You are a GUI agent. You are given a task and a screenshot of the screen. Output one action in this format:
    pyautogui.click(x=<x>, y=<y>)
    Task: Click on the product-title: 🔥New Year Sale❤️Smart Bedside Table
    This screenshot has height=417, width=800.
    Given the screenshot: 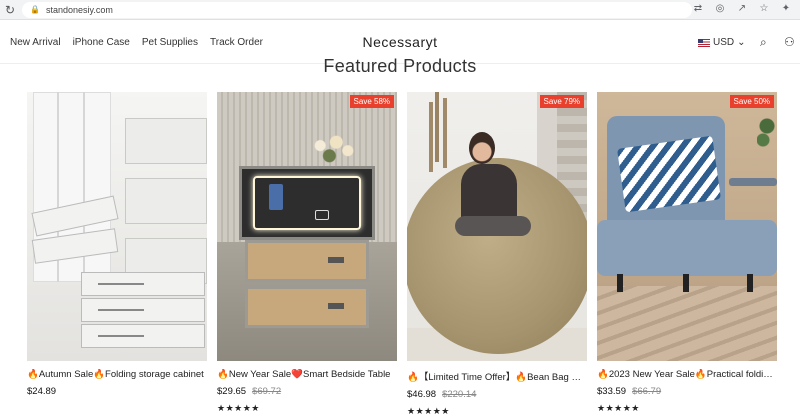 What is the action you would take?
    pyautogui.click(x=307, y=374)
    